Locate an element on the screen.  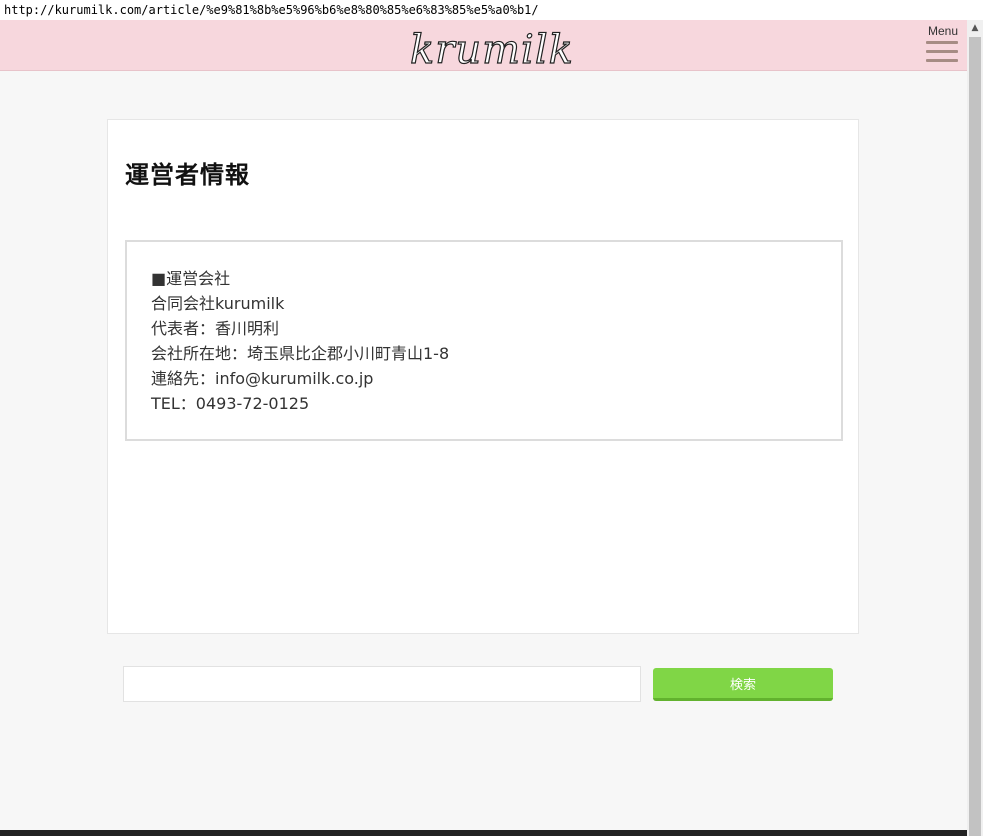
info-line-address: 会社所在地：埼玉県比企郡小川町青山1-8 is located at coordinates (300, 353).